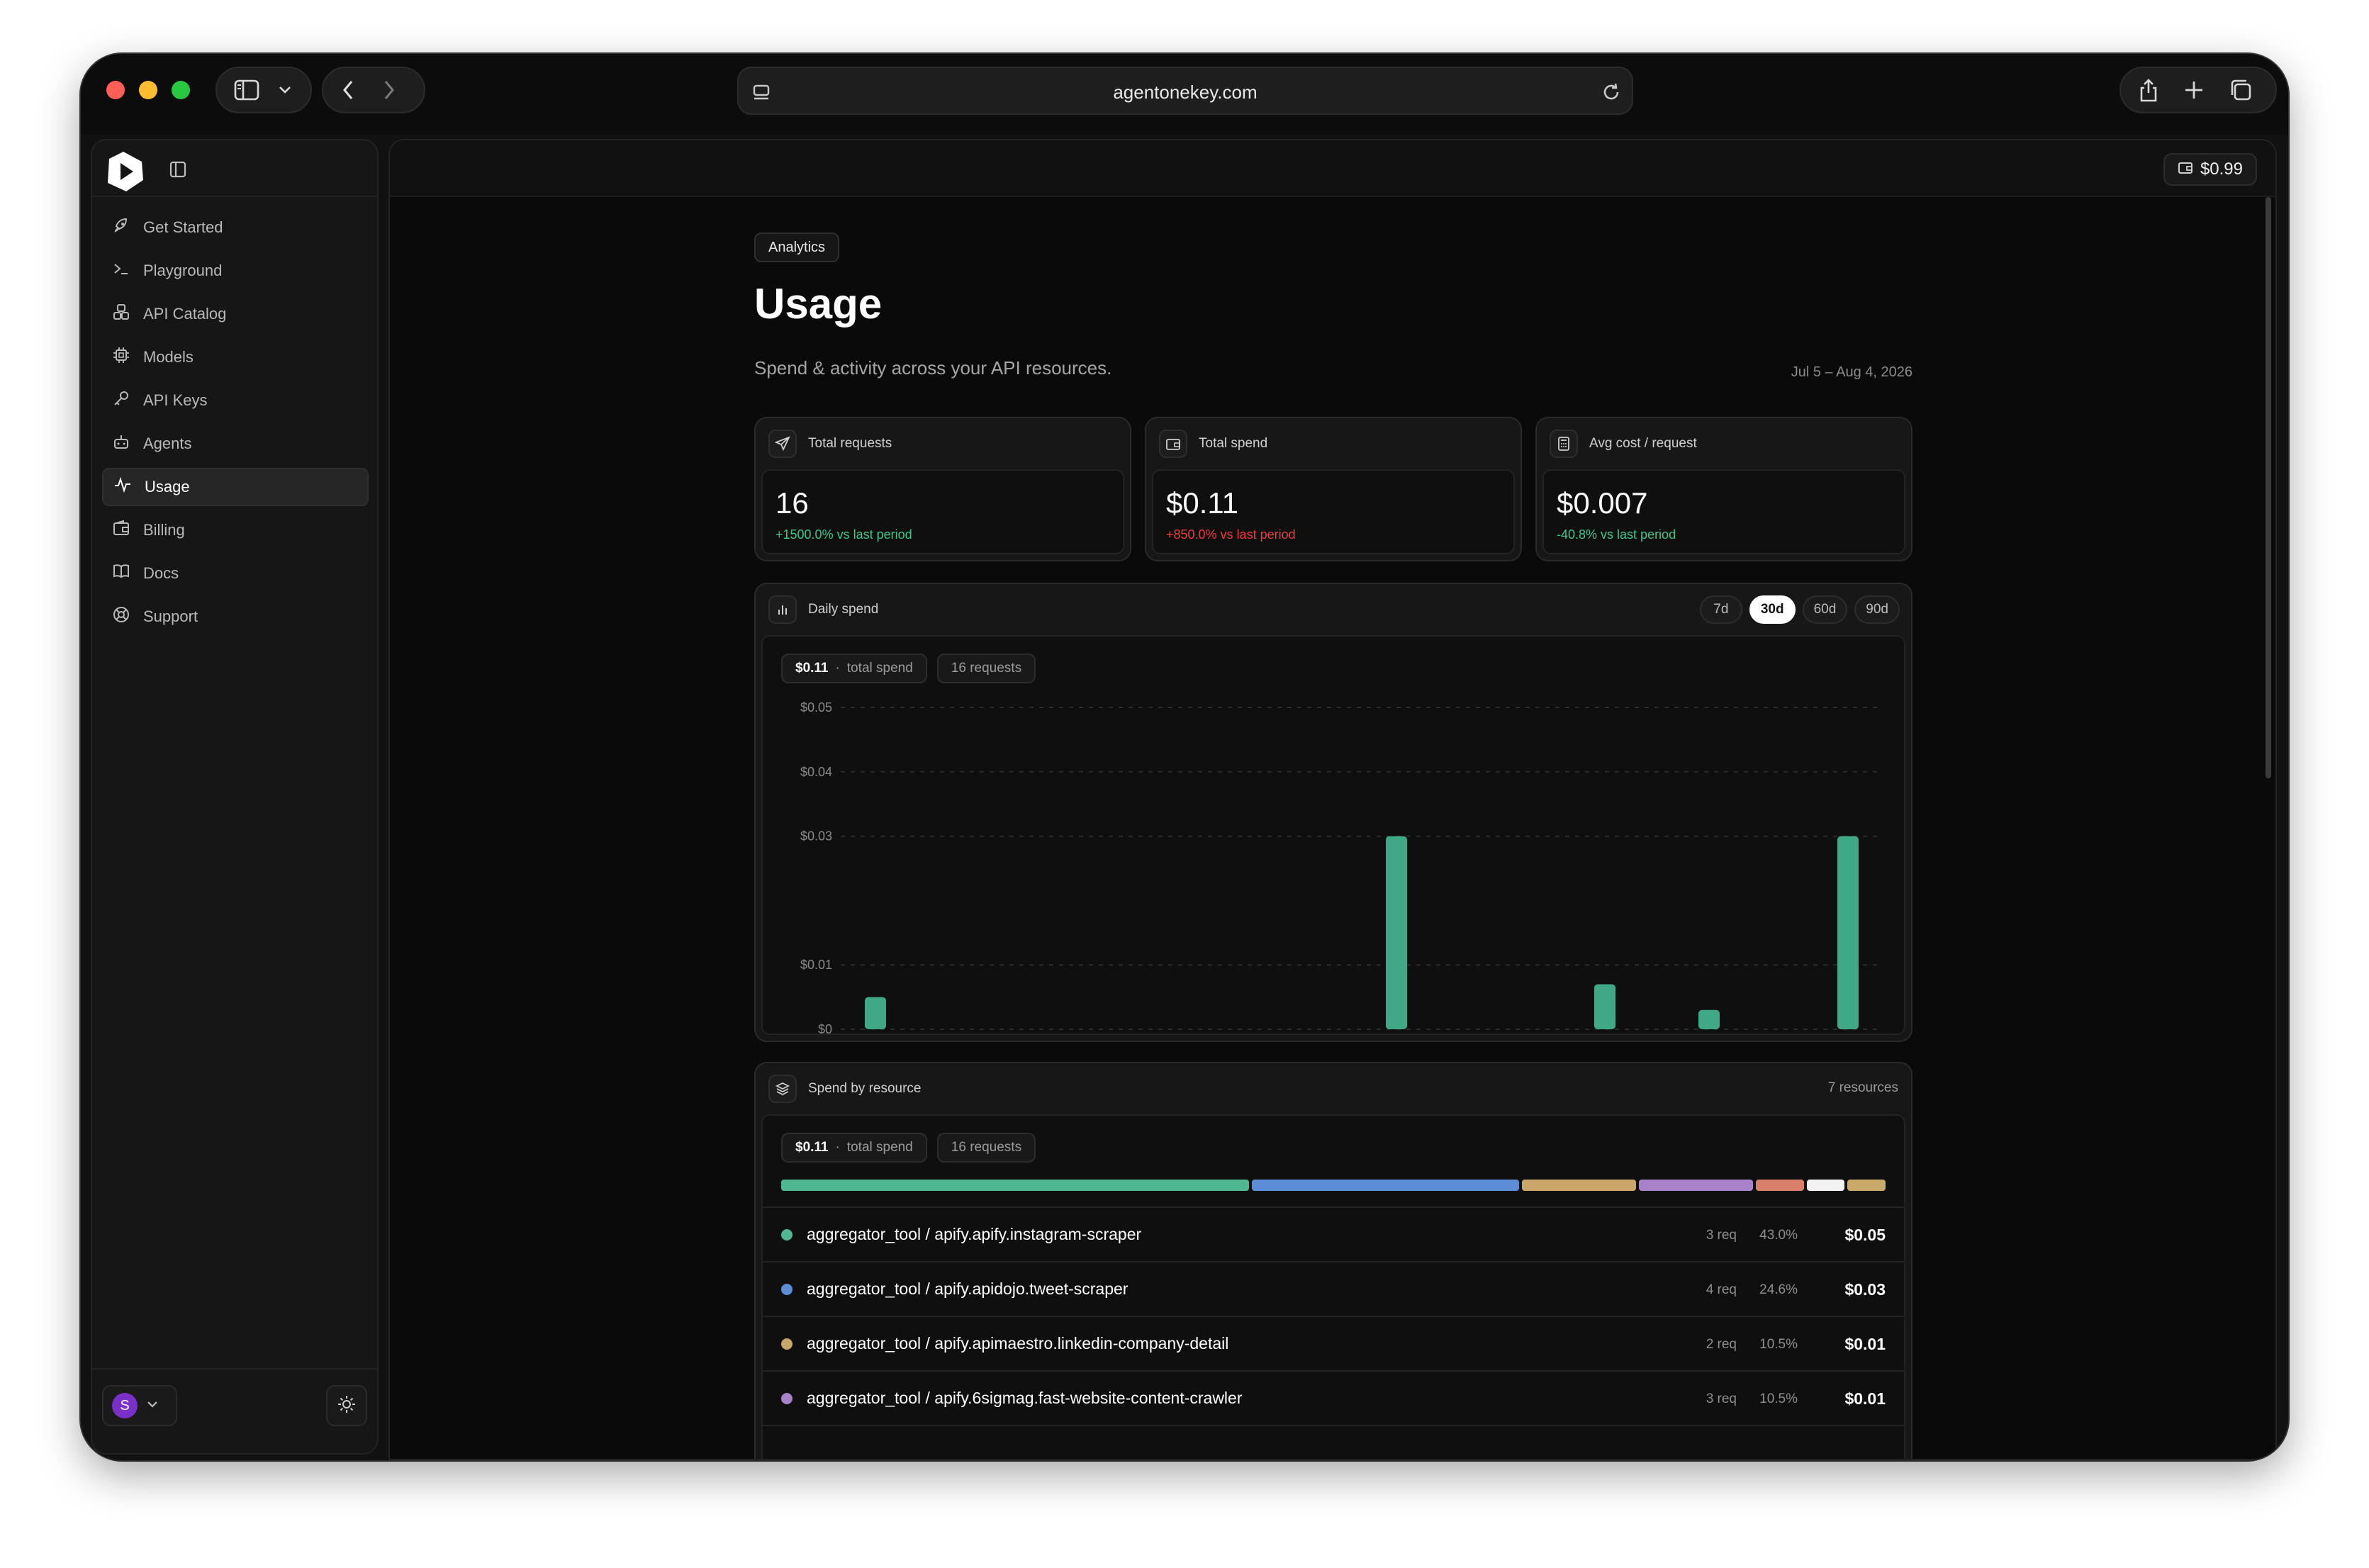  What do you see at coordinates (121, 227) in the screenshot?
I see `rocket-icon` at bounding box center [121, 227].